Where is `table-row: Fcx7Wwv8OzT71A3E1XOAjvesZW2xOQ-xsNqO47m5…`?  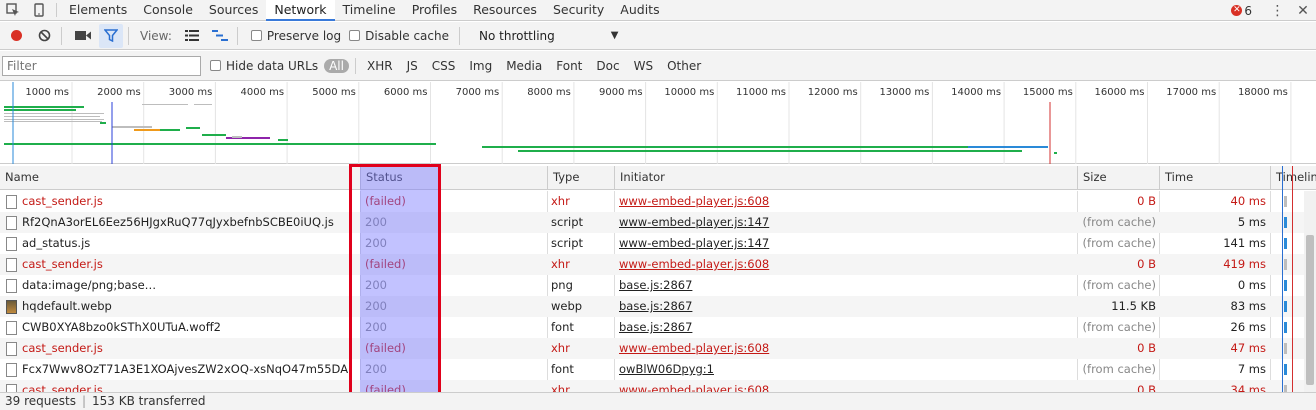 table-row: Fcx7Wwv8OzT71A3E1XOAjvesZW2xOQ-xsNqO47m5… is located at coordinates (658, 369).